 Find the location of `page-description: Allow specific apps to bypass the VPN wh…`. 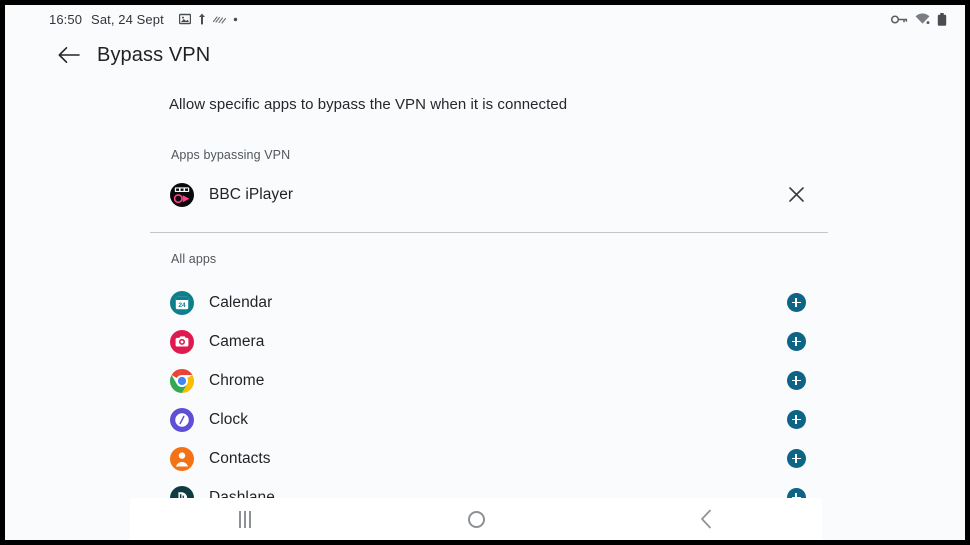

page-description: Allow specific apps to bypass the VPN wh… is located at coordinates (368, 104).